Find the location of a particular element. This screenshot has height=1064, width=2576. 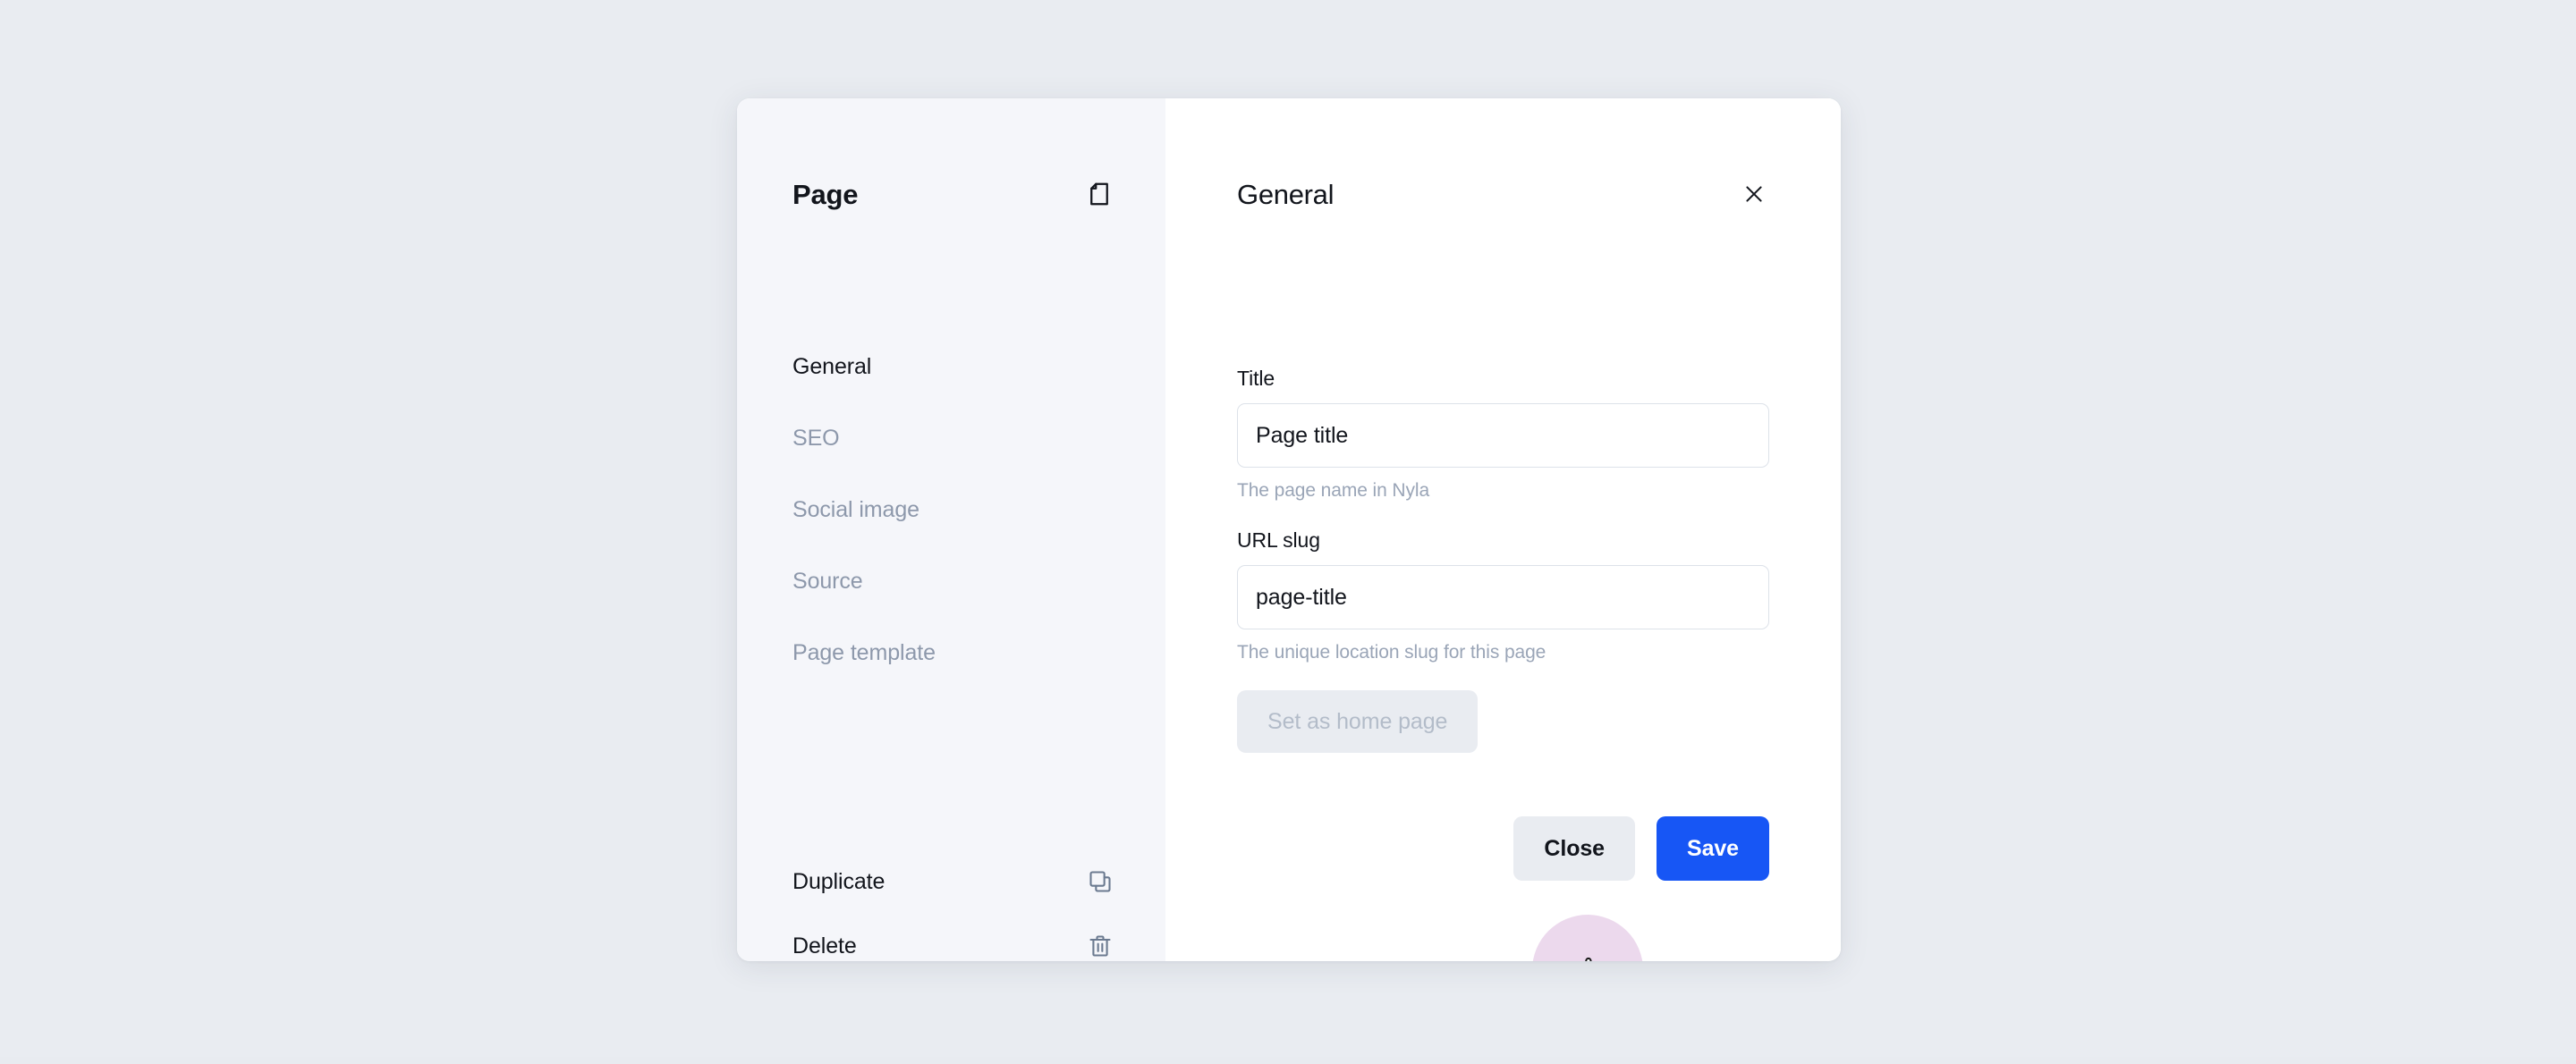

main-panel-header: General is located at coordinates (1503, 194).